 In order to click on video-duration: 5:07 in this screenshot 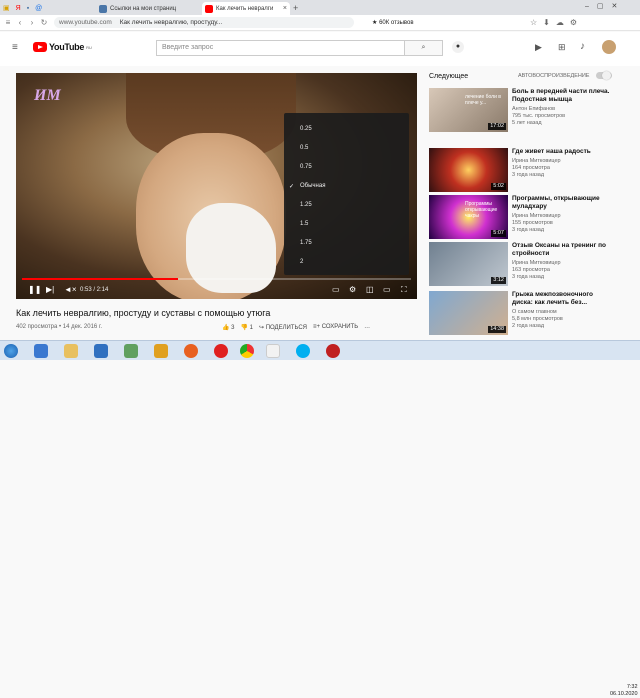, I will do `click(498, 233)`.